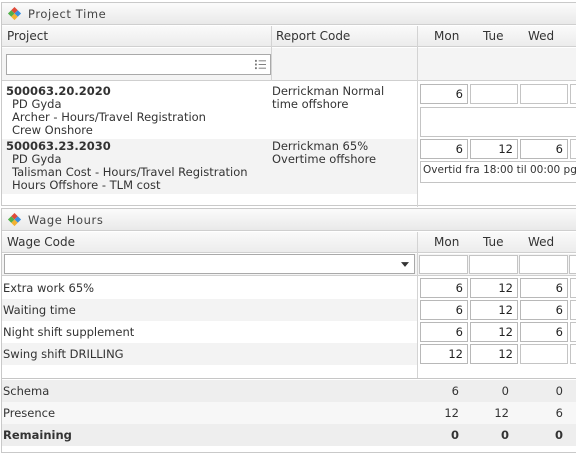 This screenshot has width=576, height=455. What do you see at coordinates (37, 435) in the screenshot?
I see `summary-label: Remaining` at bounding box center [37, 435].